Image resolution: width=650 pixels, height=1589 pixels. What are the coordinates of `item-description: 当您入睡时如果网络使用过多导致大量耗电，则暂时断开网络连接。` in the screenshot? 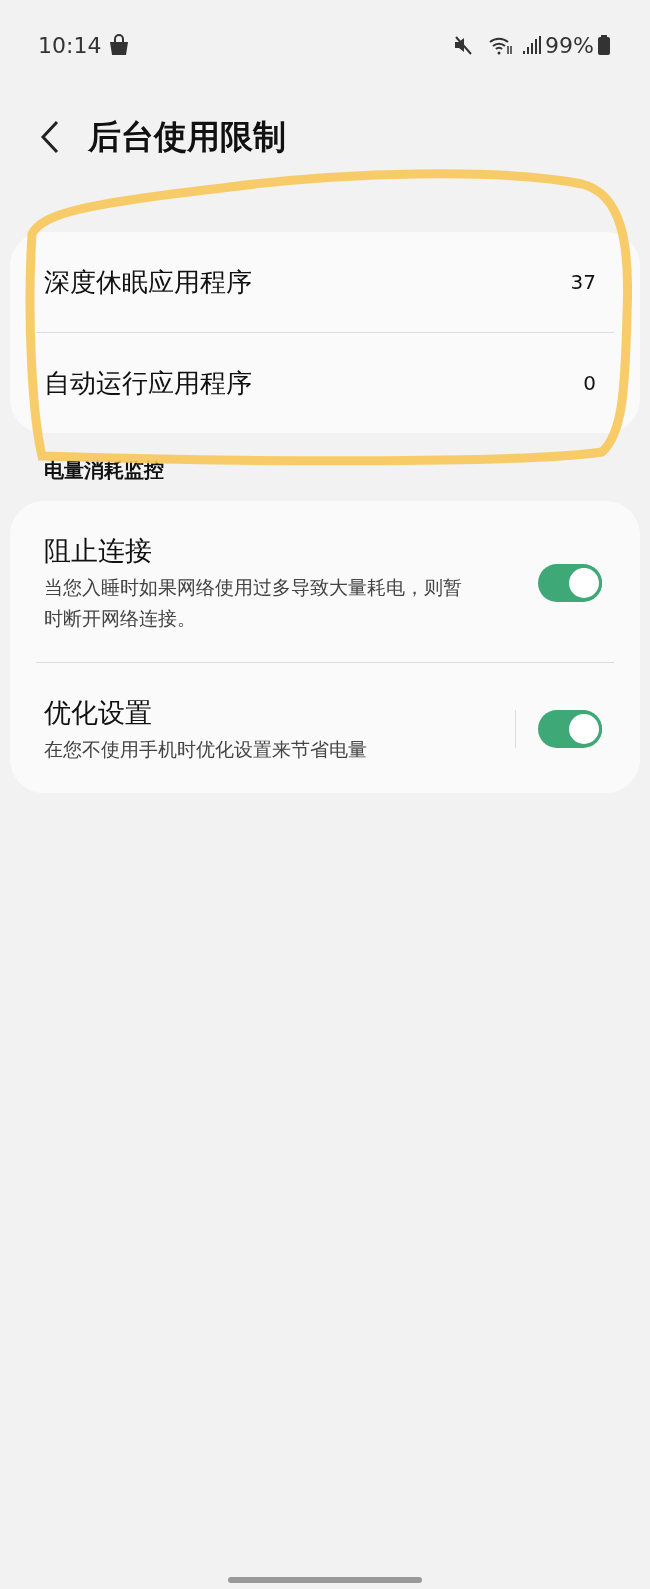 It's located at (253, 602).